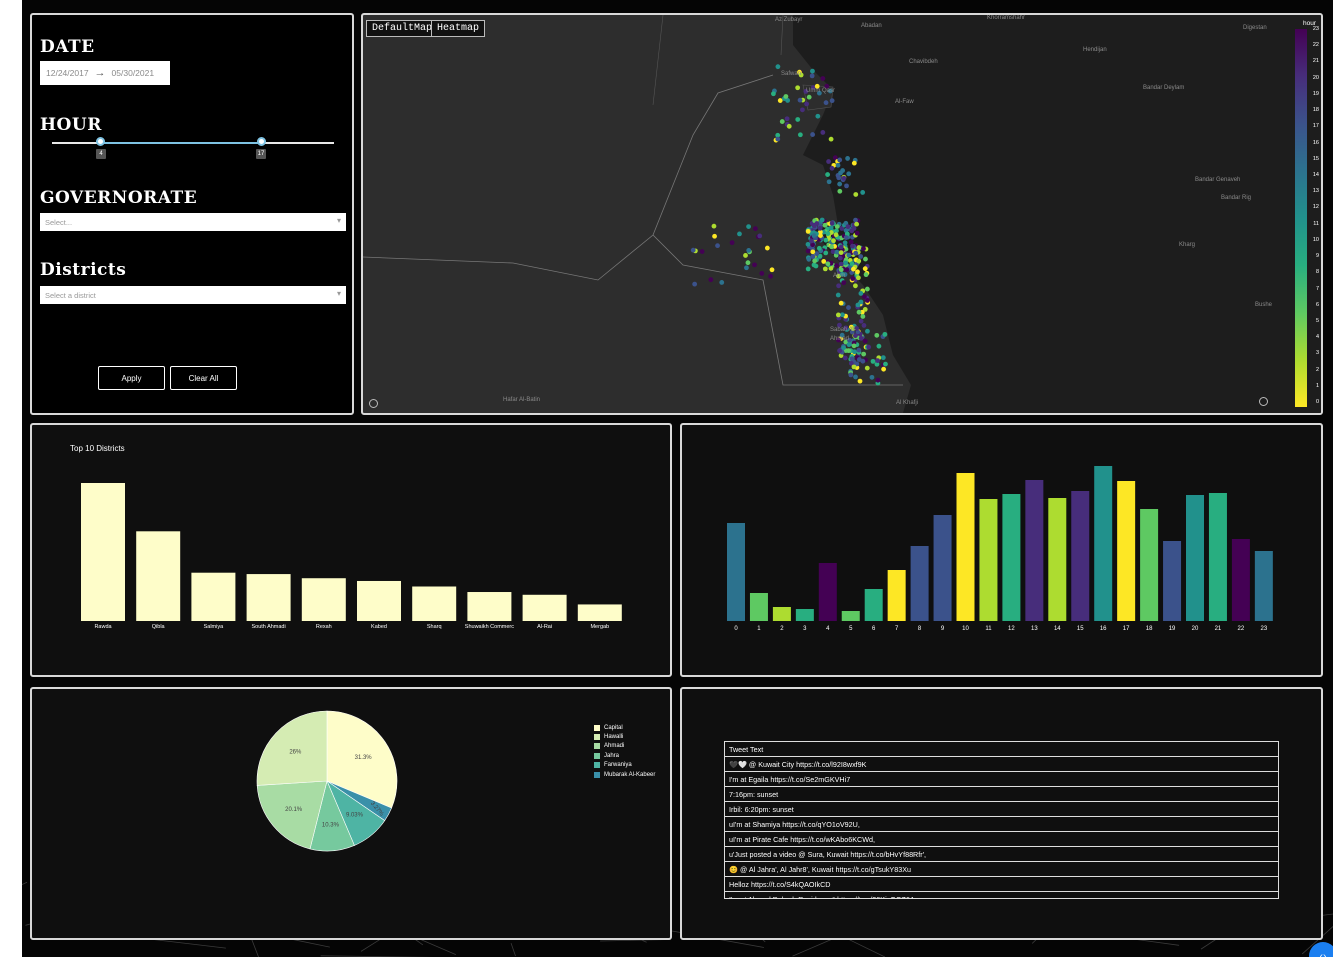  Describe the element at coordinates (193, 295) in the screenshot. I see `district-select: Select a district ▾` at that location.